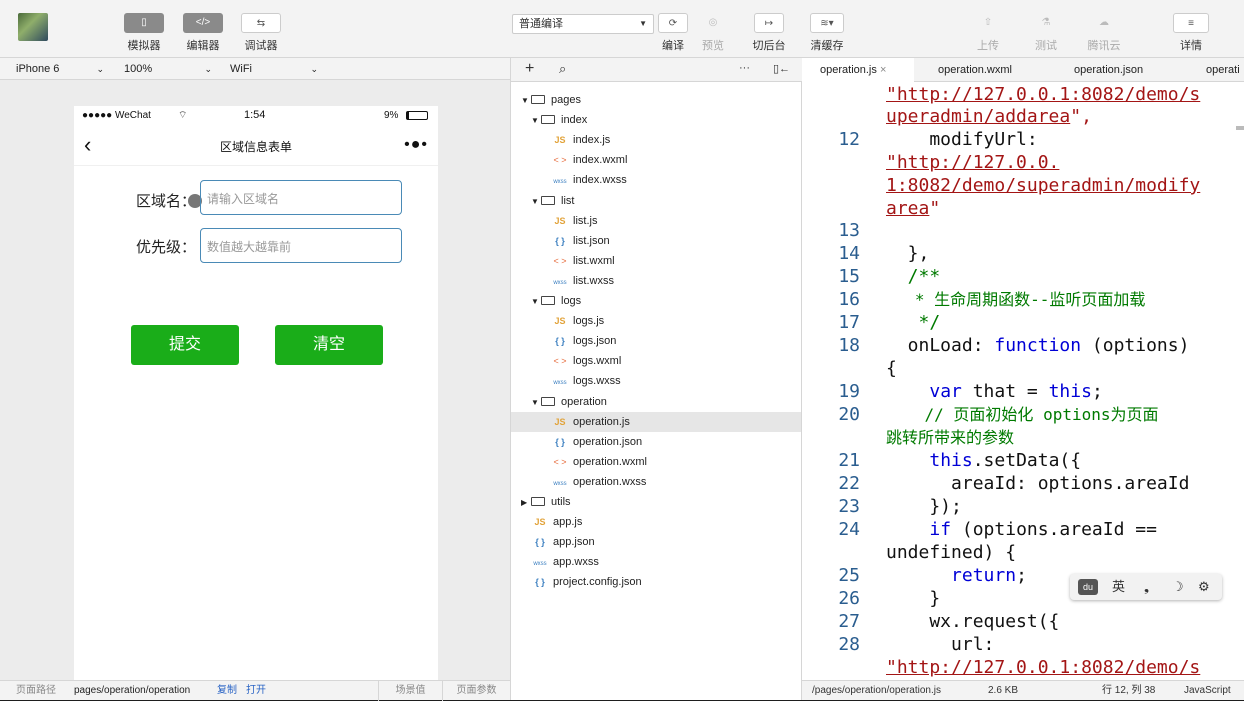 The width and height of the screenshot is (1244, 701). What do you see at coordinates (60, 69) in the screenshot?
I see `device-select: iPhone 6 ⌄` at bounding box center [60, 69].